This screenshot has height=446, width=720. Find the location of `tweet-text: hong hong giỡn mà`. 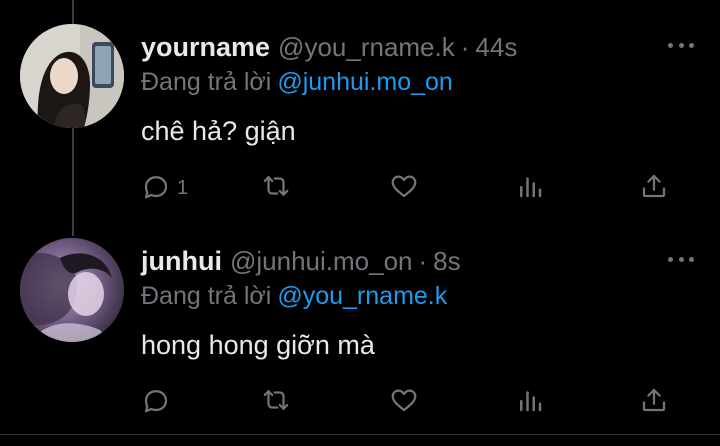

tweet-text: hong hong giỡn mà is located at coordinates (258, 345).